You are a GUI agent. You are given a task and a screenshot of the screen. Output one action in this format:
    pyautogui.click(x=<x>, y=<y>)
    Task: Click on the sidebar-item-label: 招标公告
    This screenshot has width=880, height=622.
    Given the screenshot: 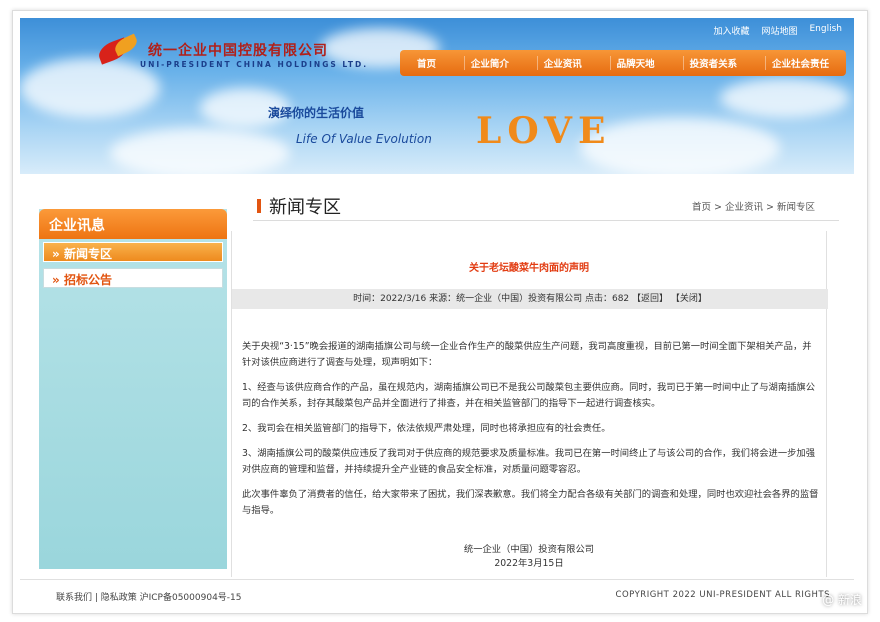 What is the action you would take?
    pyautogui.click(x=87, y=280)
    